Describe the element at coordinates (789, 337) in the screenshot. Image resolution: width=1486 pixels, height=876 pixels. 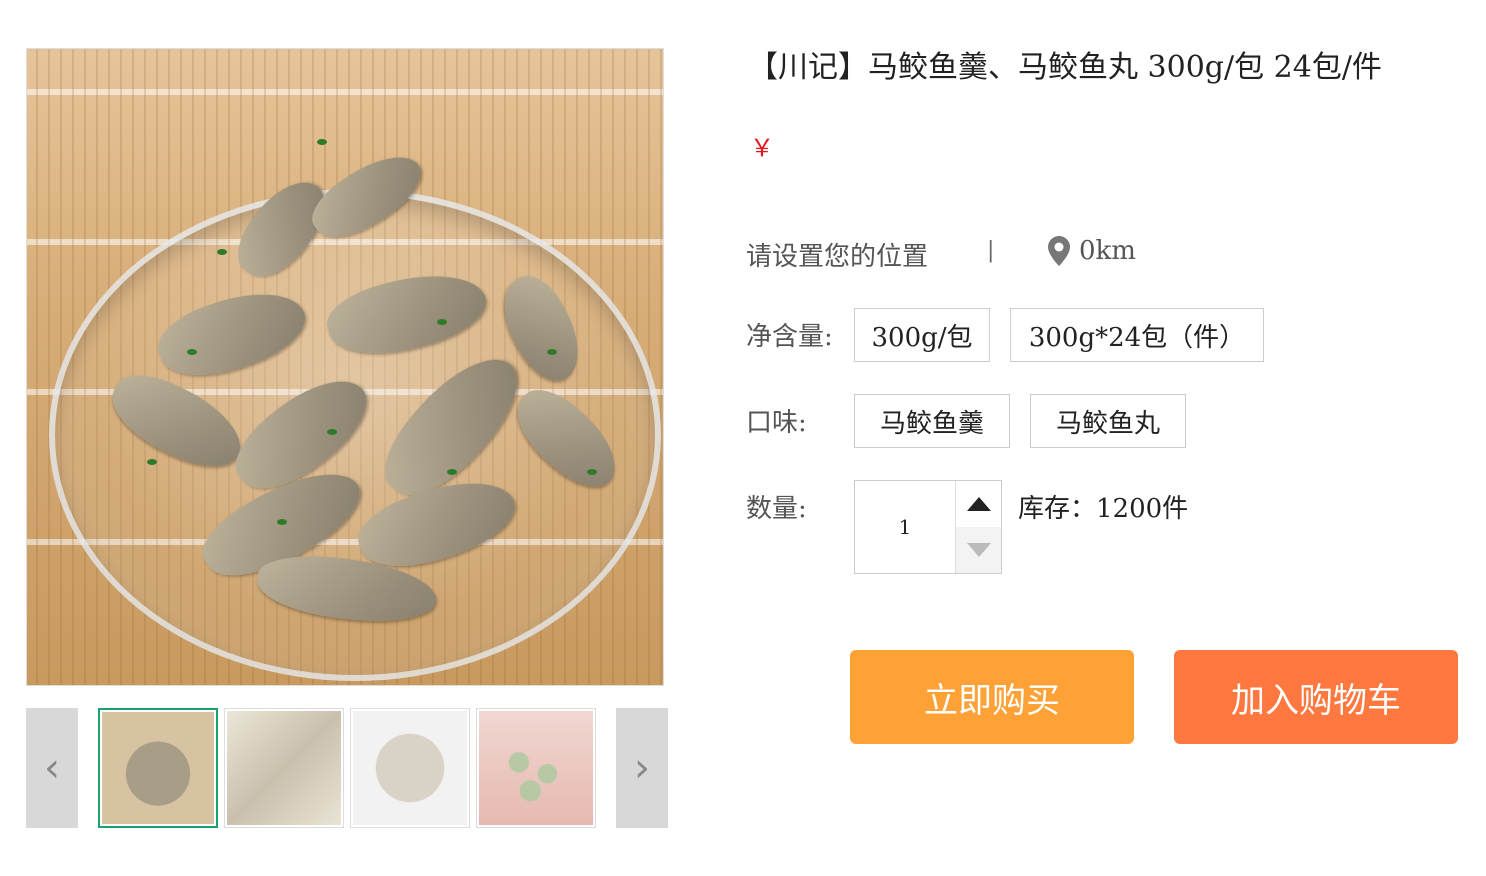
I see `net-weight-label: 净含量:` at that location.